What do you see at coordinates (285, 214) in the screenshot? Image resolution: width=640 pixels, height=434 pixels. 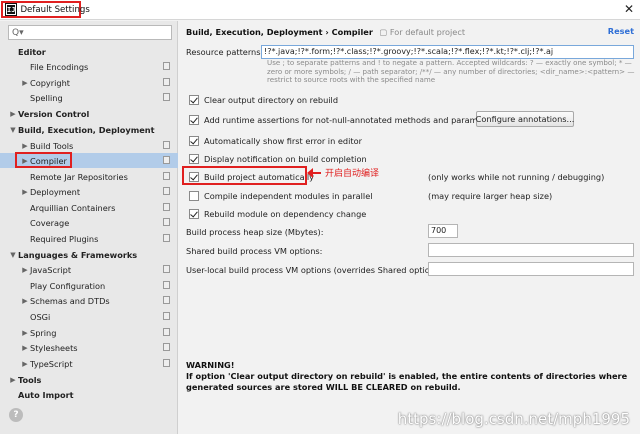 I see `option-label: Rebuild module on dependency change` at bounding box center [285, 214].